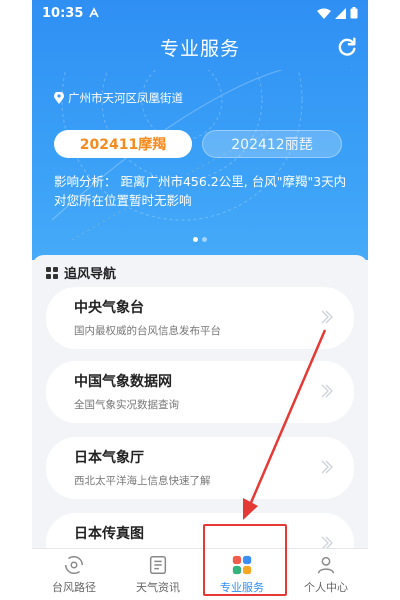  Describe the element at coordinates (109, 308) in the screenshot. I see `nav-card-name: 中央气象台` at that location.